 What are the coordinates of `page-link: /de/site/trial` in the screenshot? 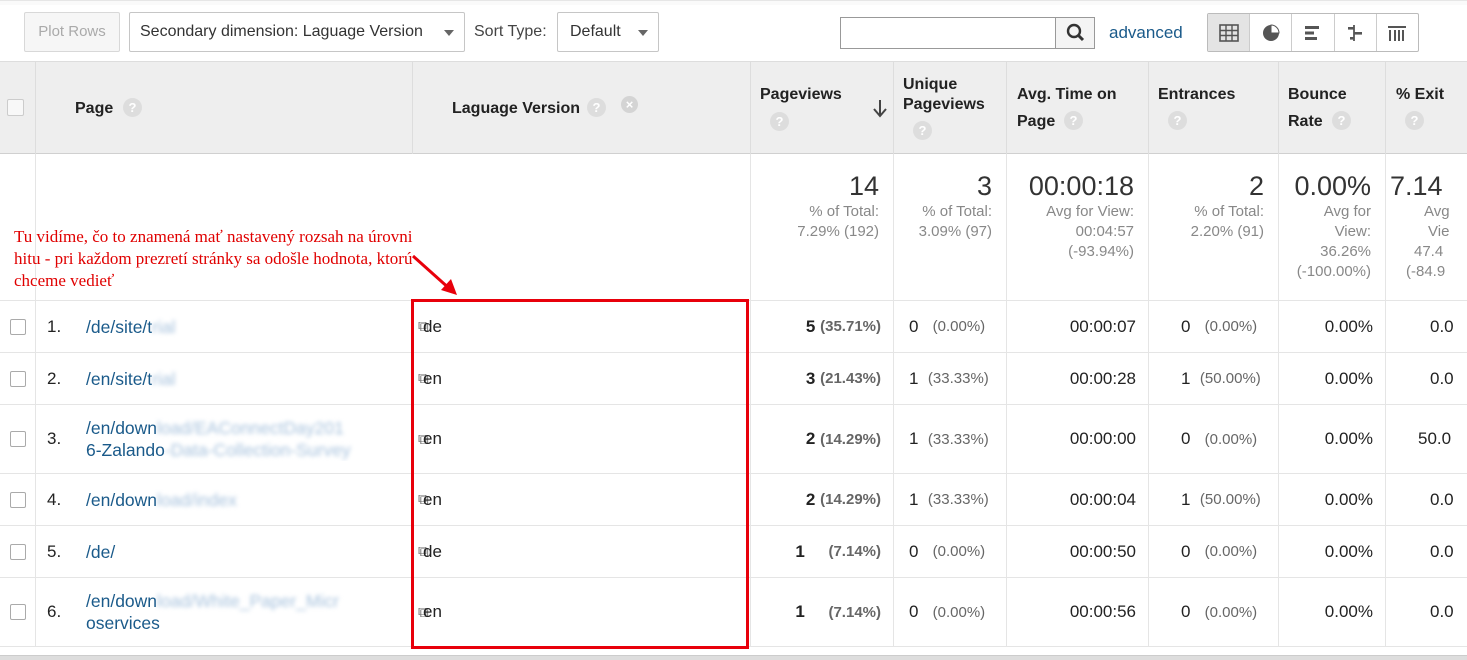 It's located at (131, 327).